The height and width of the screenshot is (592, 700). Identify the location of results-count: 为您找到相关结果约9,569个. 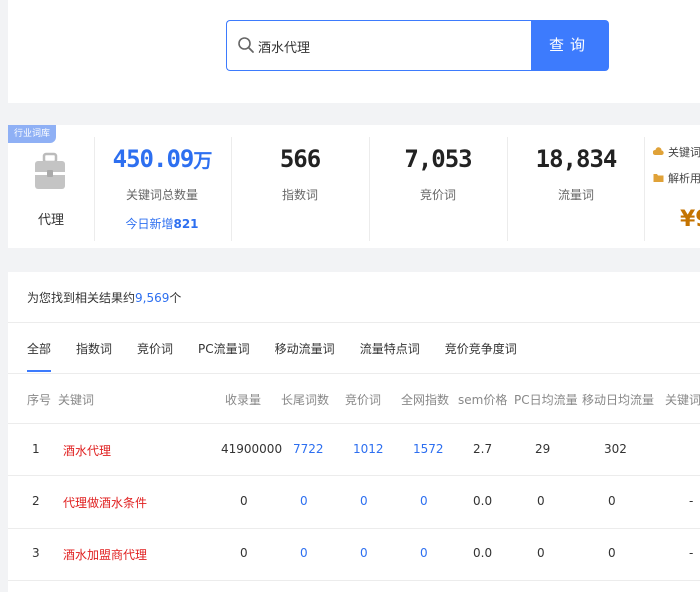
(104, 298).